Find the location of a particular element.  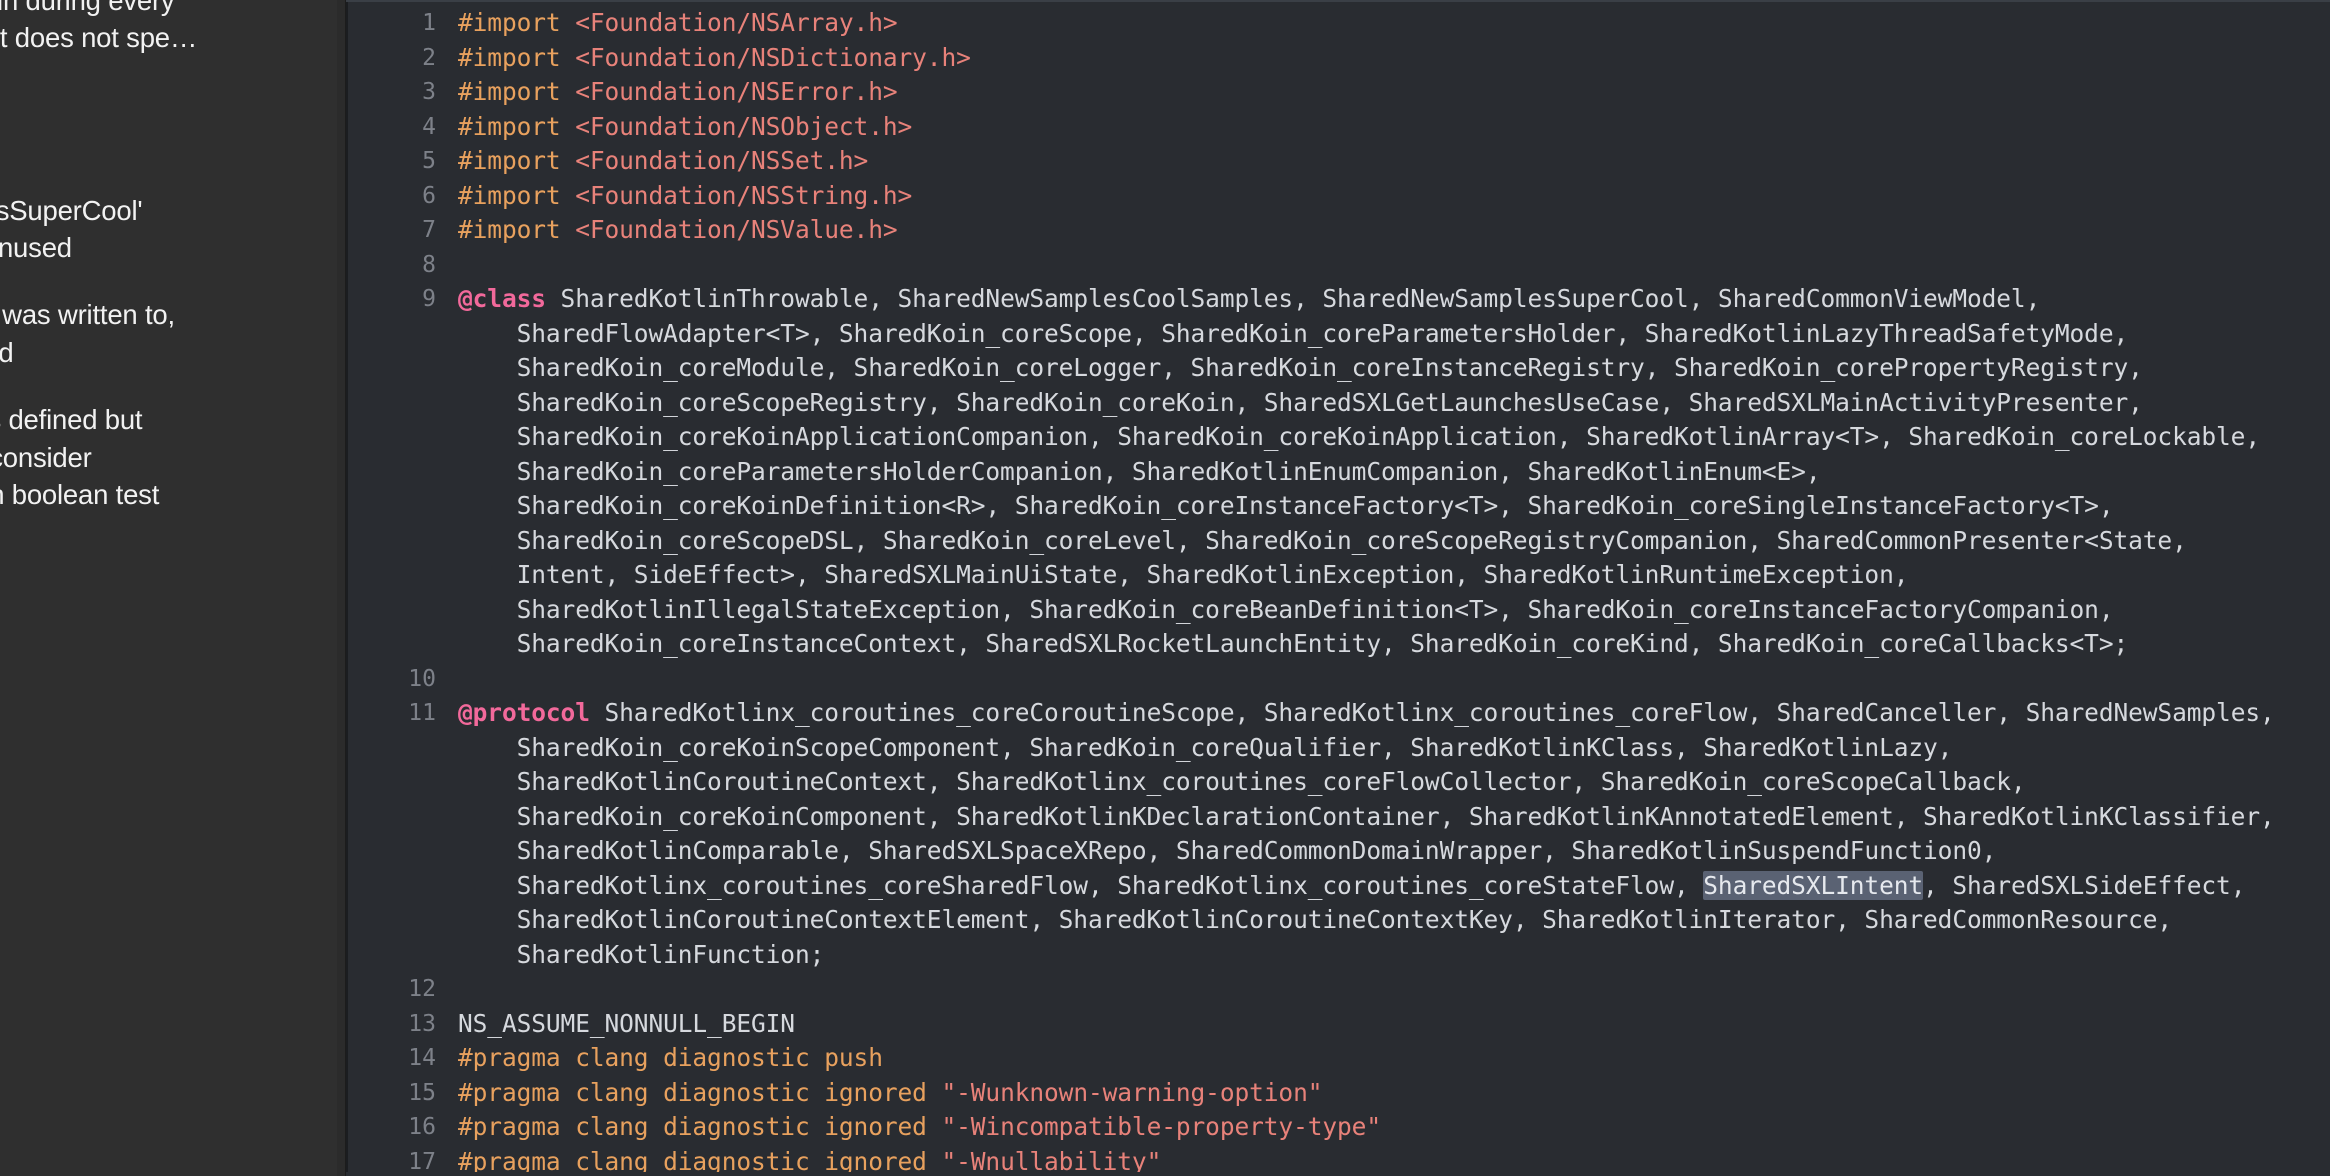

code-token-string: <Foundation/NSString.h> is located at coordinates (744, 195).